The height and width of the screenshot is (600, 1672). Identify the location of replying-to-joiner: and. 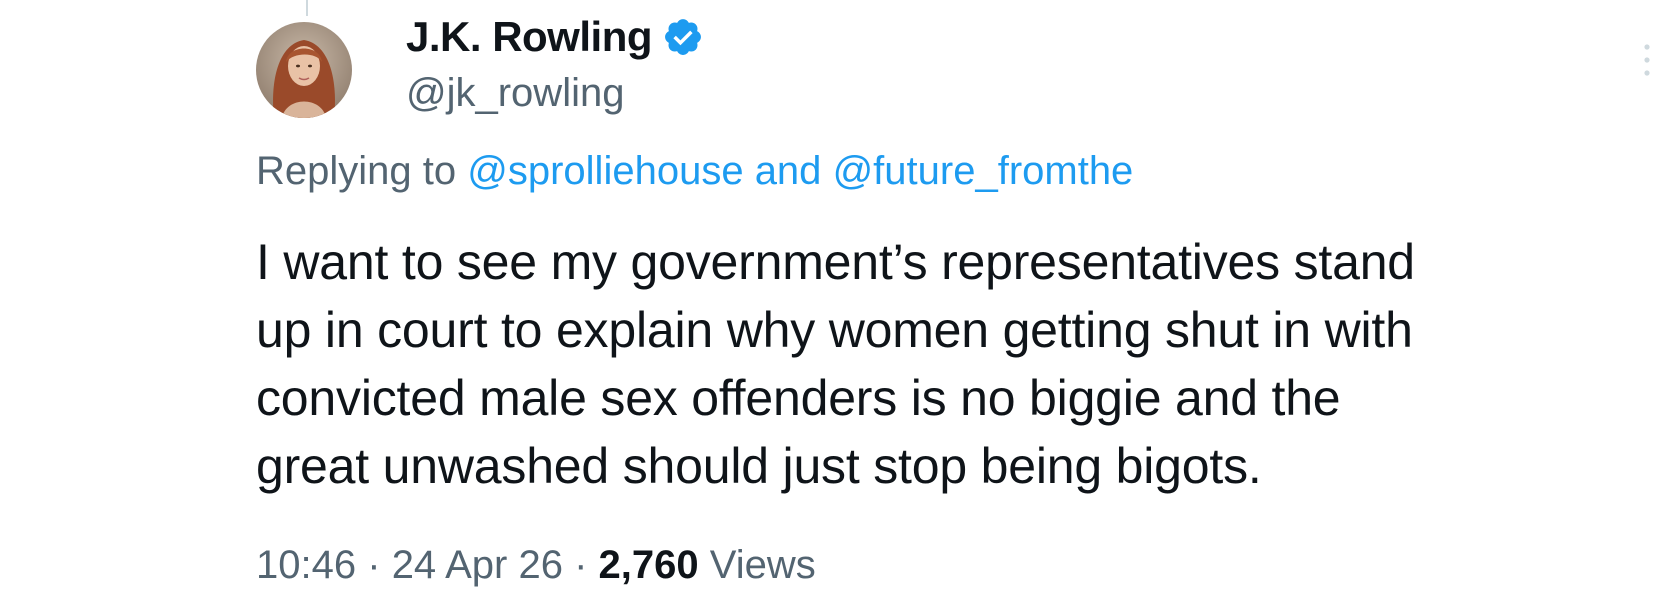
(788, 171).